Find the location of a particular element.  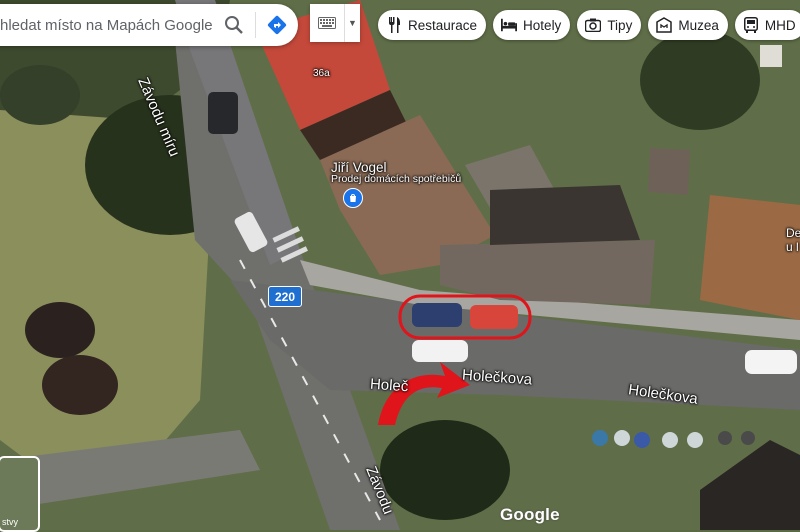

car-dark is located at coordinates (223, 113).